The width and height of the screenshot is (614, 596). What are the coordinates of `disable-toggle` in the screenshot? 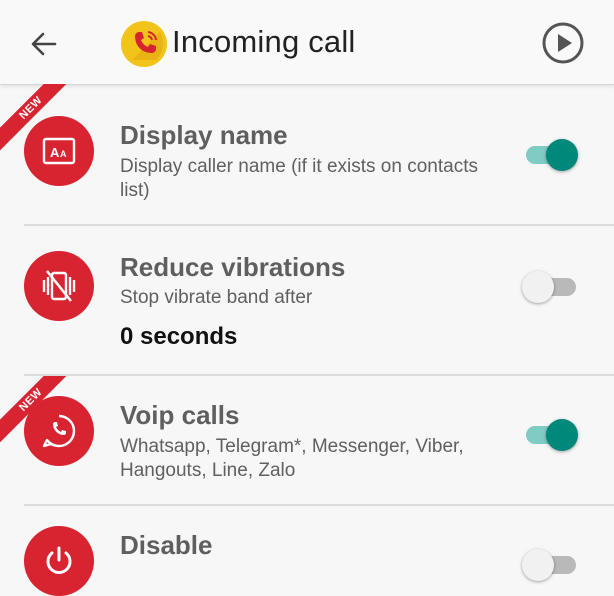 It's located at (551, 564).